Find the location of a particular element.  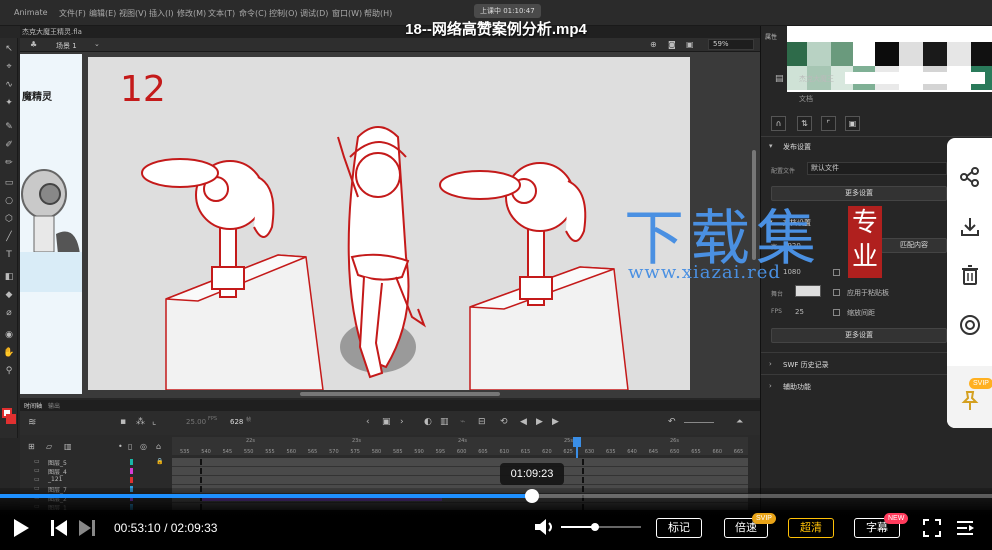

volume-icon is located at coordinates (544, 527).